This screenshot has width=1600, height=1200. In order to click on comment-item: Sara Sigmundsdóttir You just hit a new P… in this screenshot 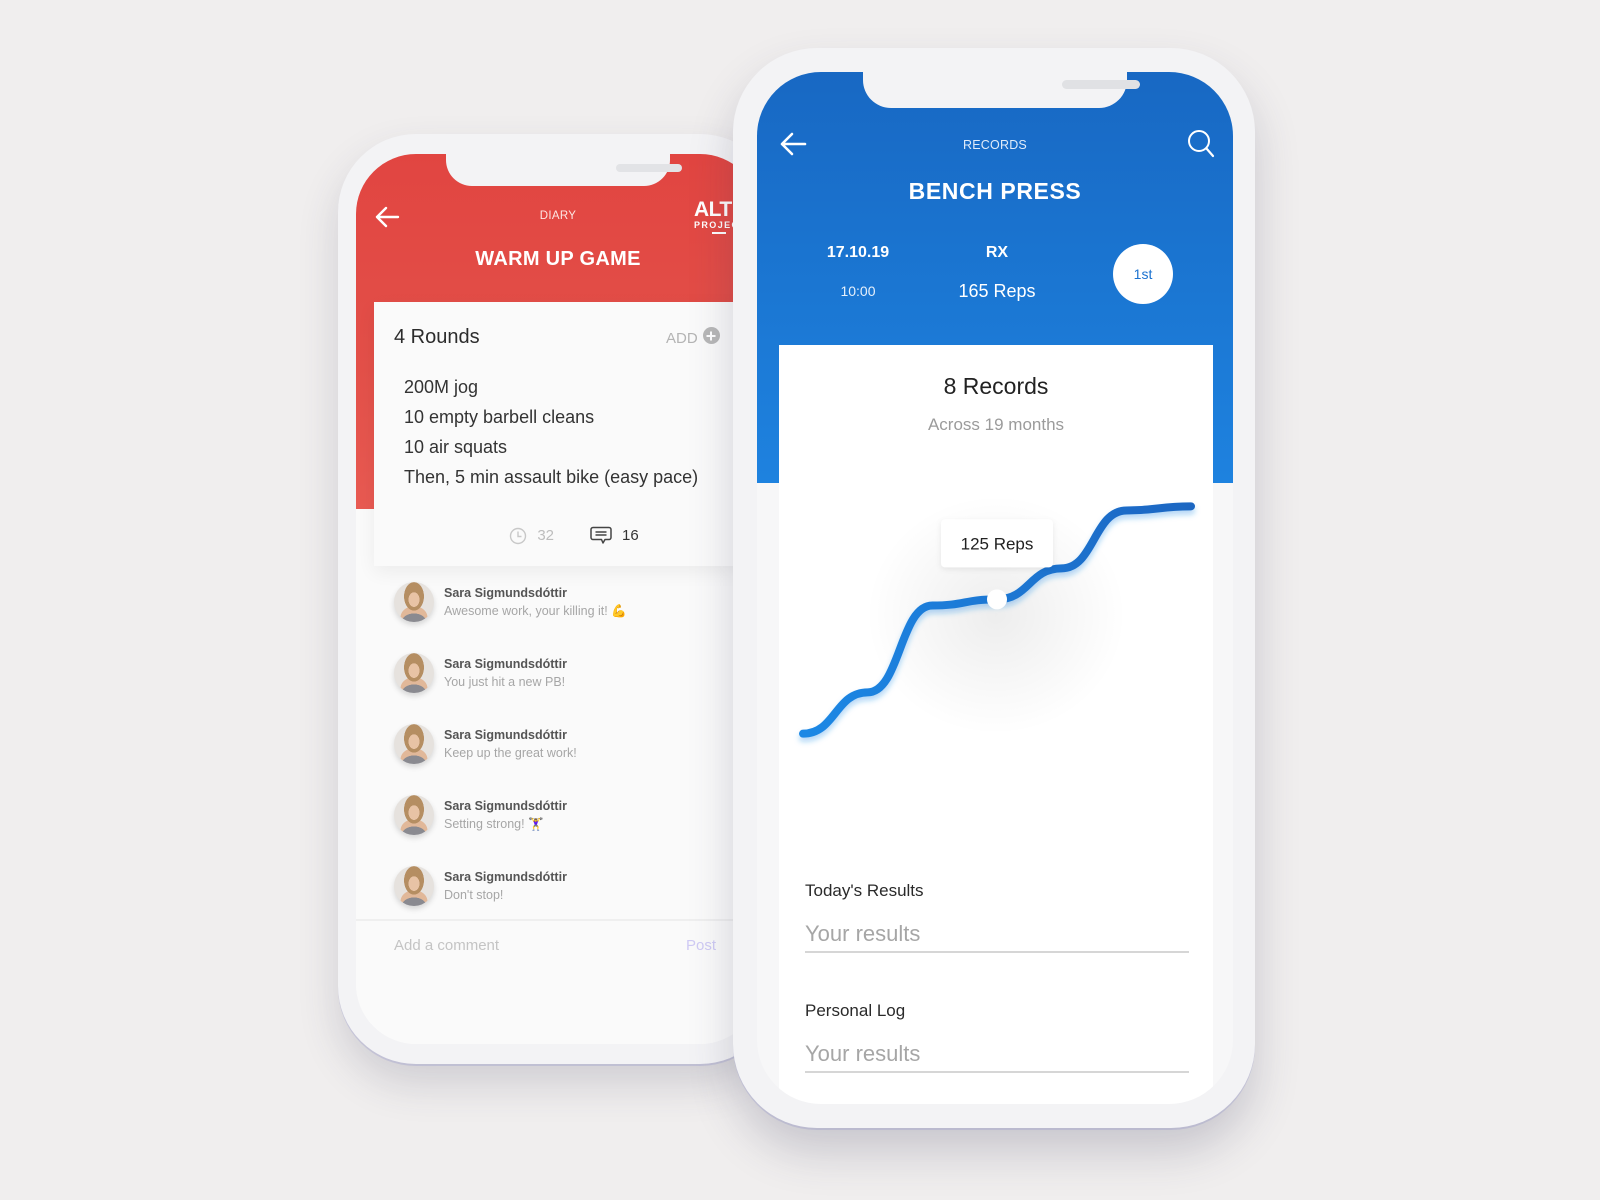, I will do `click(564, 680)`.